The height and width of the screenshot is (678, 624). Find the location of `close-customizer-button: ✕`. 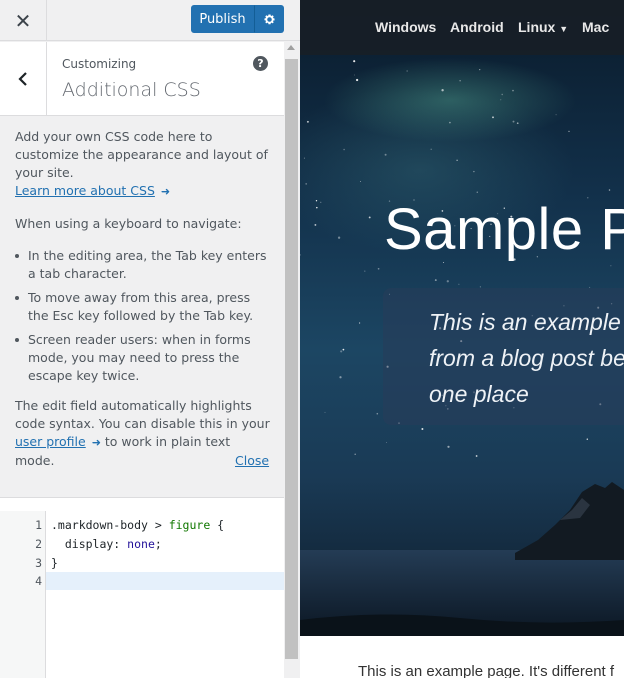

close-customizer-button: ✕ is located at coordinates (23, 20).